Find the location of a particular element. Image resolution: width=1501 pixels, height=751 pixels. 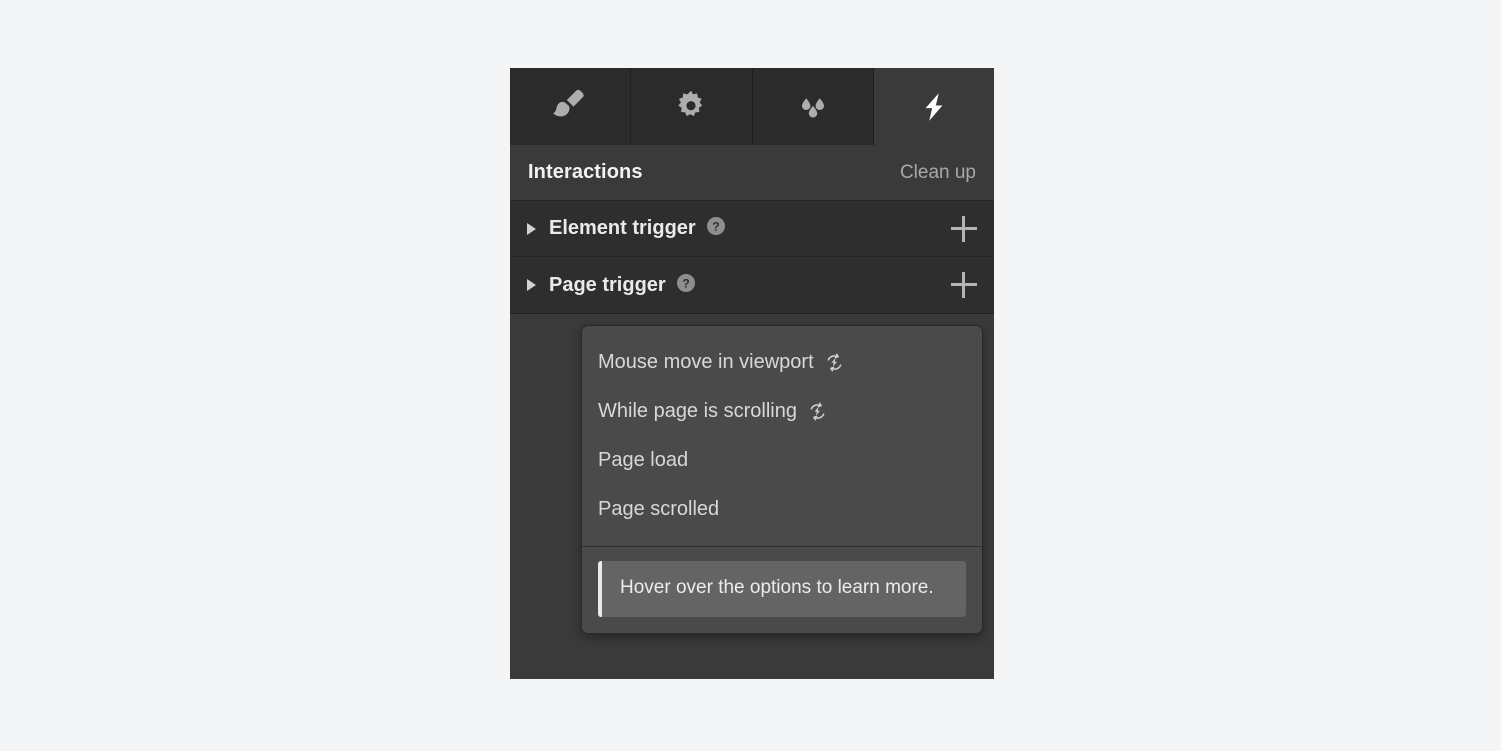

tab-interactions is located at coordinates (933, 106).